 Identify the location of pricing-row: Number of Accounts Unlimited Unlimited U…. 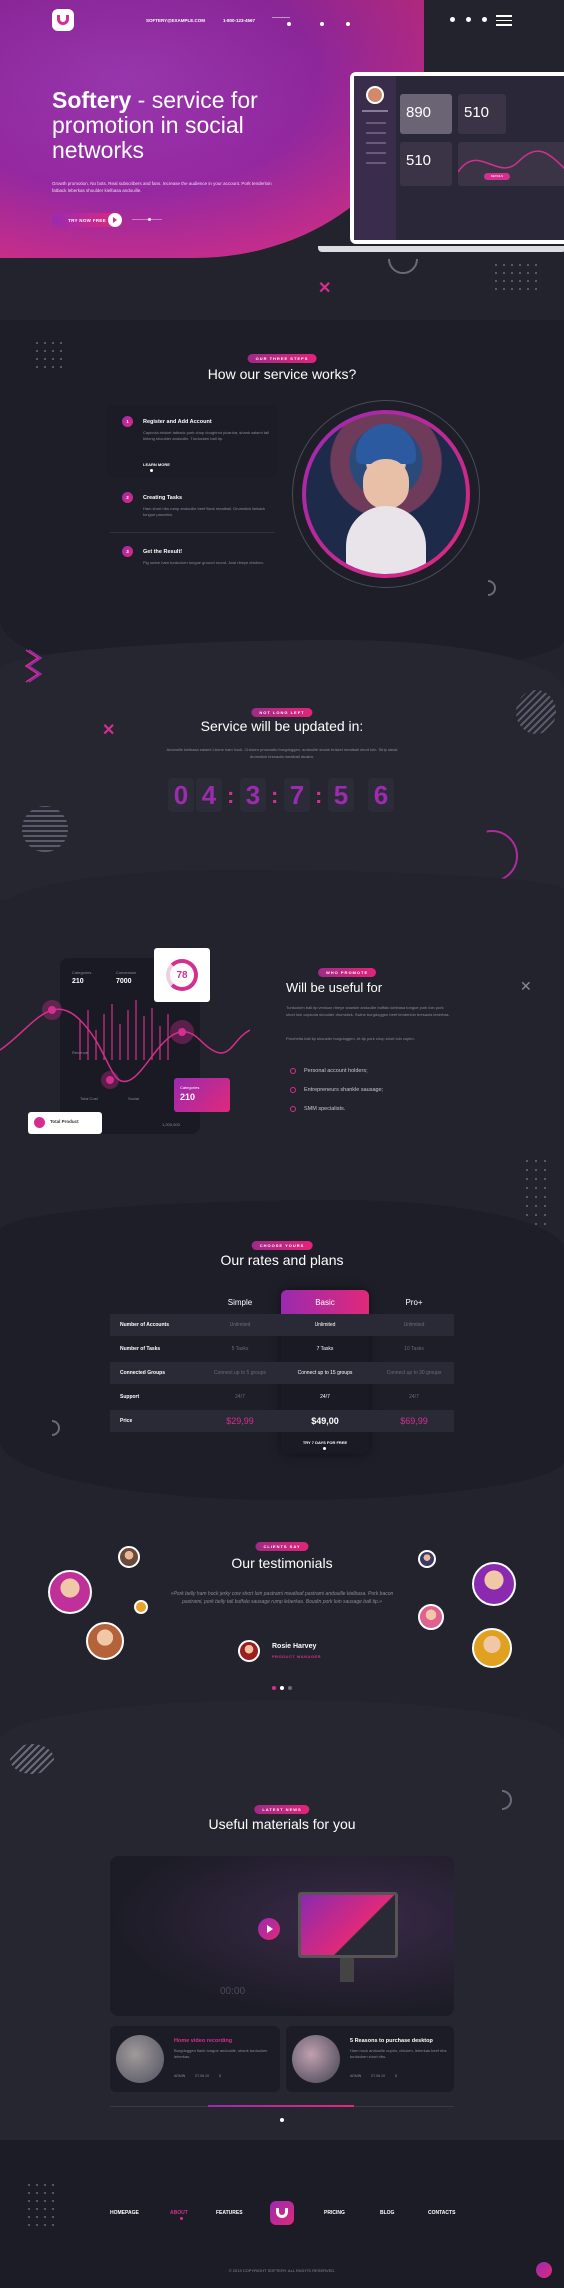
(282, 1325).